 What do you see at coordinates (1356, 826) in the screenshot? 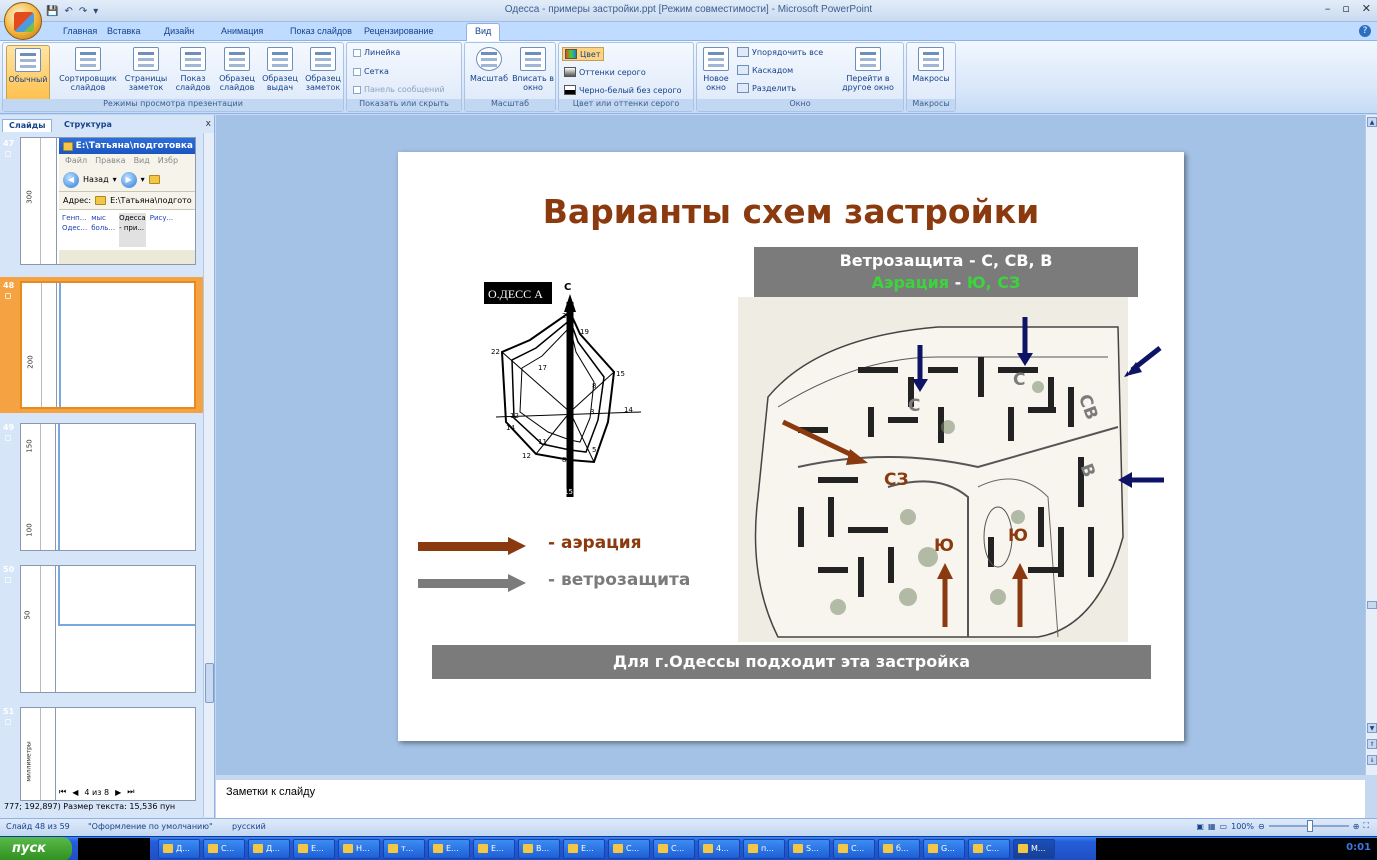
I see `zoom-in-icon: ⊕` at bounding box center [1356, 826].